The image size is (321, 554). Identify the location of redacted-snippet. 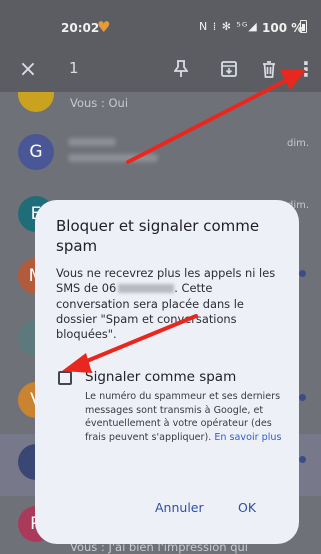
(113, 158).